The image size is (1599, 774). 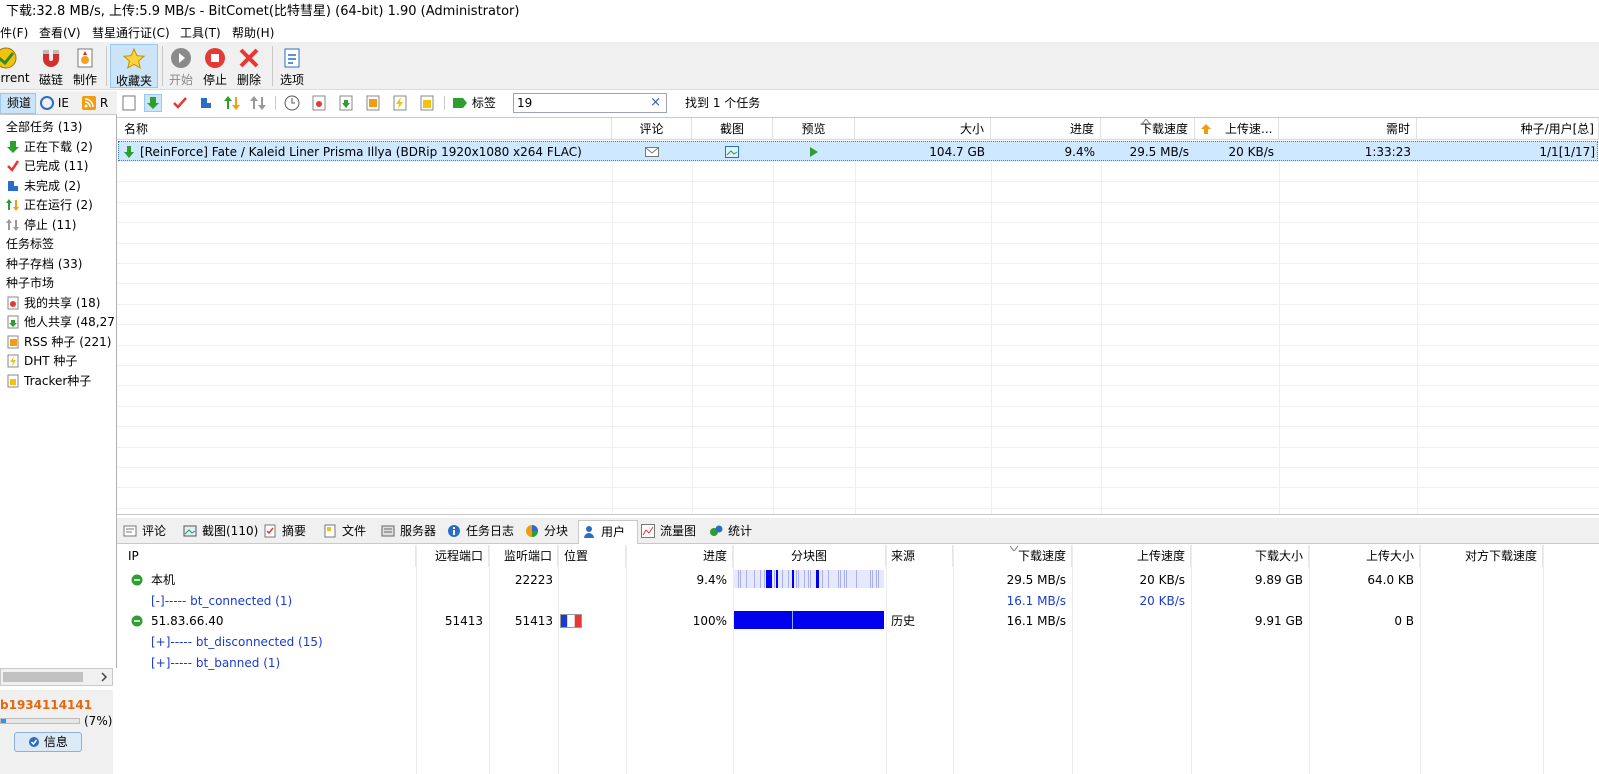 What do you see at coordinates (1348, 129) in the screenshot?
I see `column-eta: 需时` at bounding box center [1348, 129].